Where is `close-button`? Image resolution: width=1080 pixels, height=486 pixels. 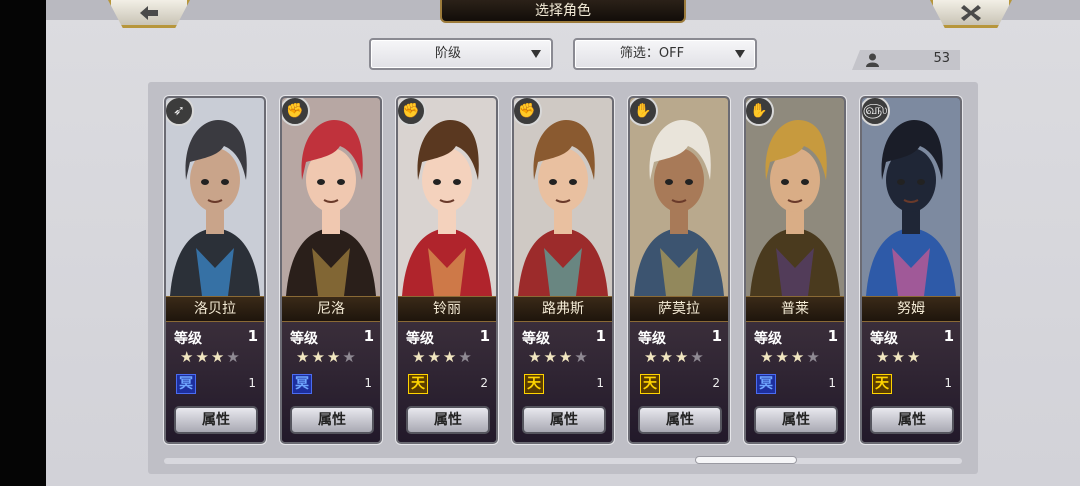 close-button is located at coordinates (971, 14).